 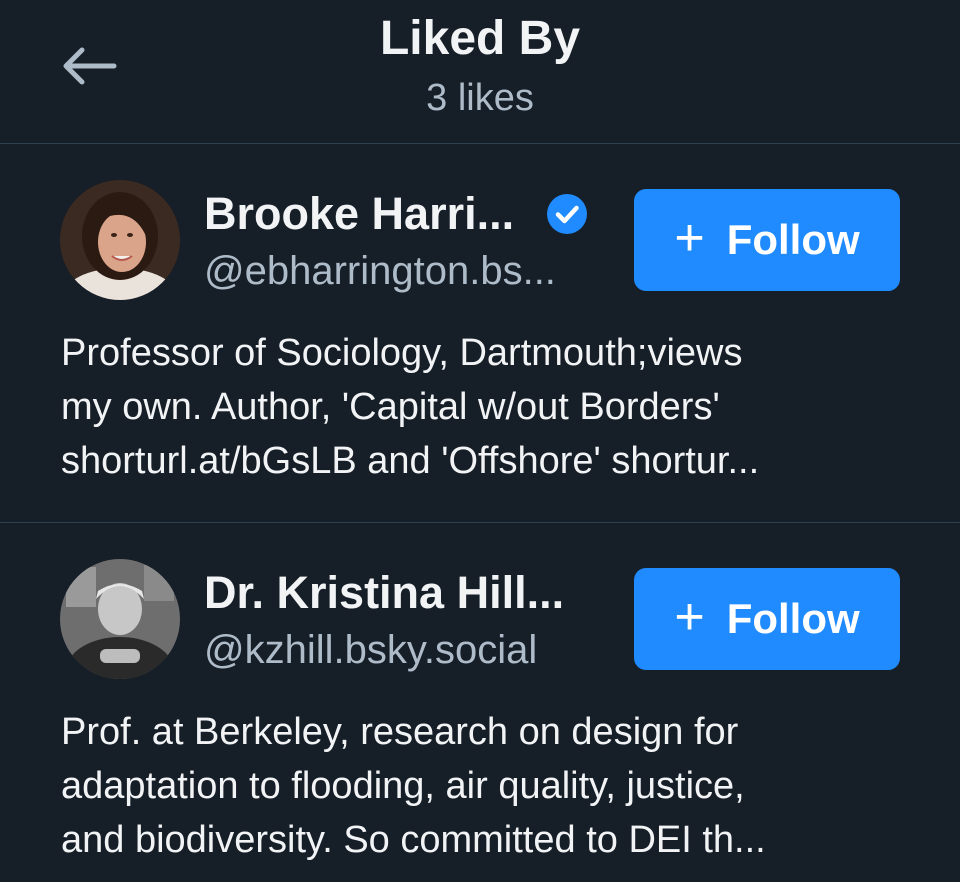 What do you see at coordinates (390, 407) in the screenshot?
I see `bio-line: my own. Author, 'Capital w/out Borders'` at bounding box center [390, 407].